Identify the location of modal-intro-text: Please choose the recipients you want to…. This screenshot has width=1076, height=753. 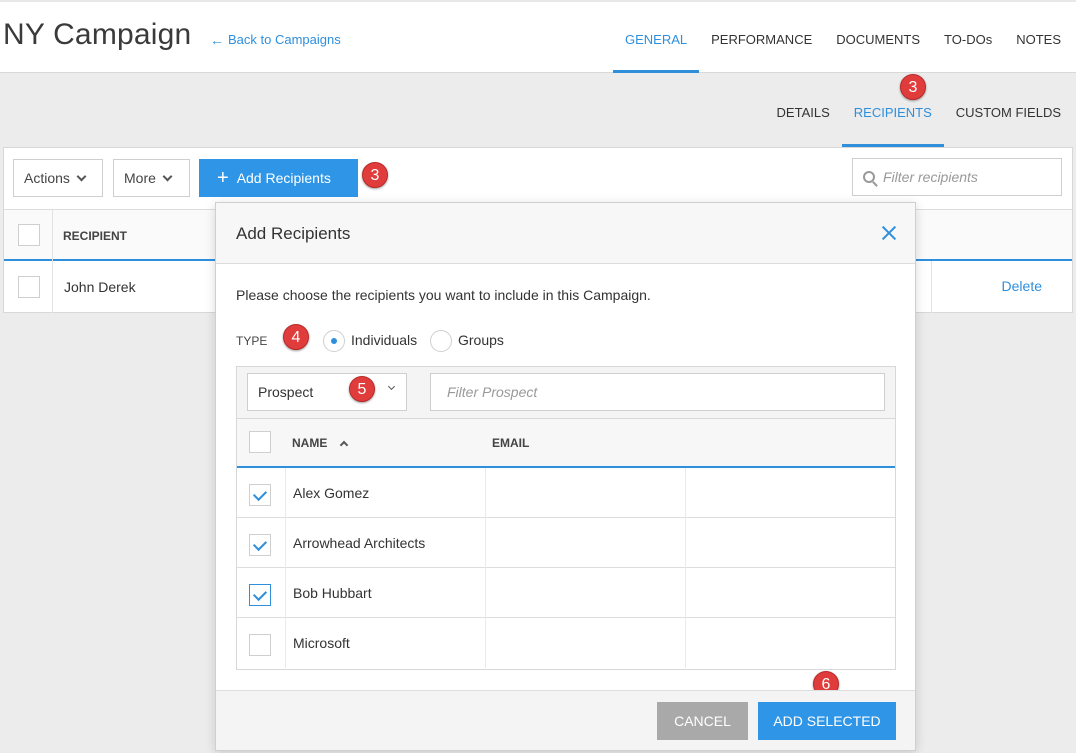
(443, 295).